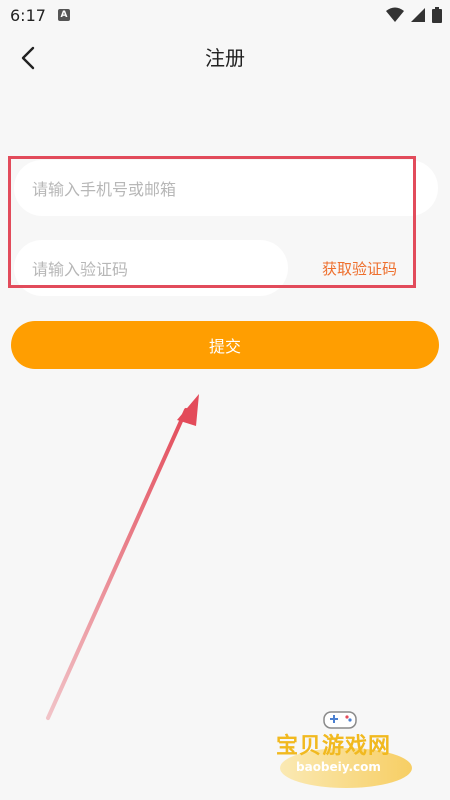  I want to click on watermark-title: 宝贝游戏网, so click(334, 746).